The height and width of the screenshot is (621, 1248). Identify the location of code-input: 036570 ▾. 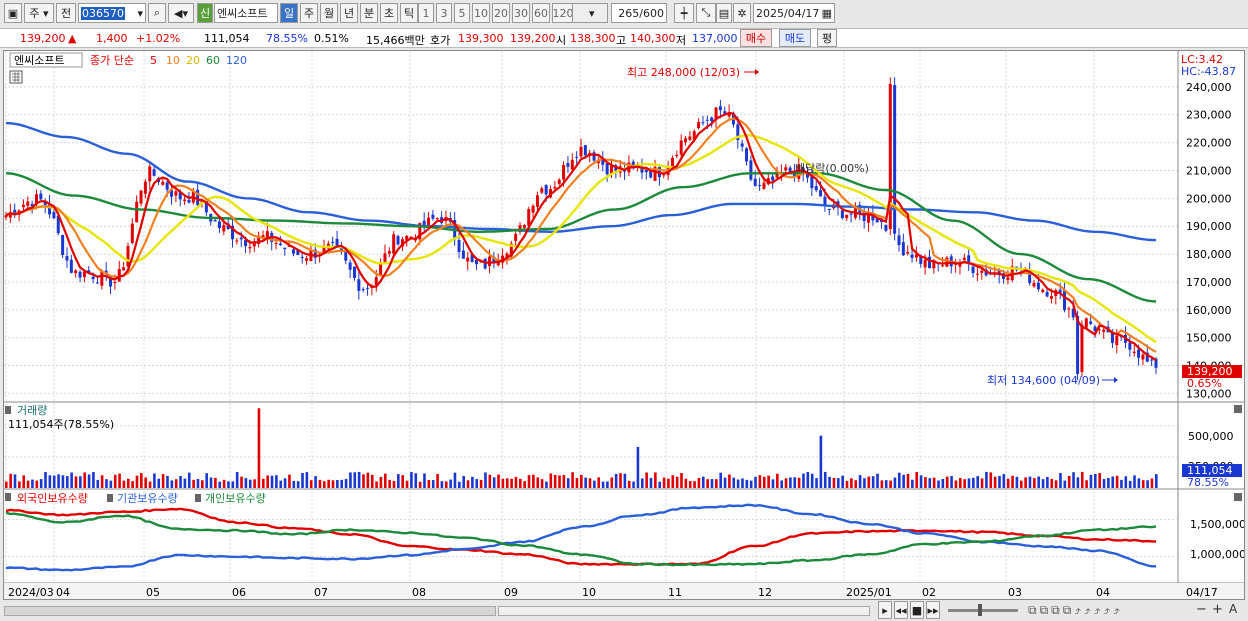
(112, 13).